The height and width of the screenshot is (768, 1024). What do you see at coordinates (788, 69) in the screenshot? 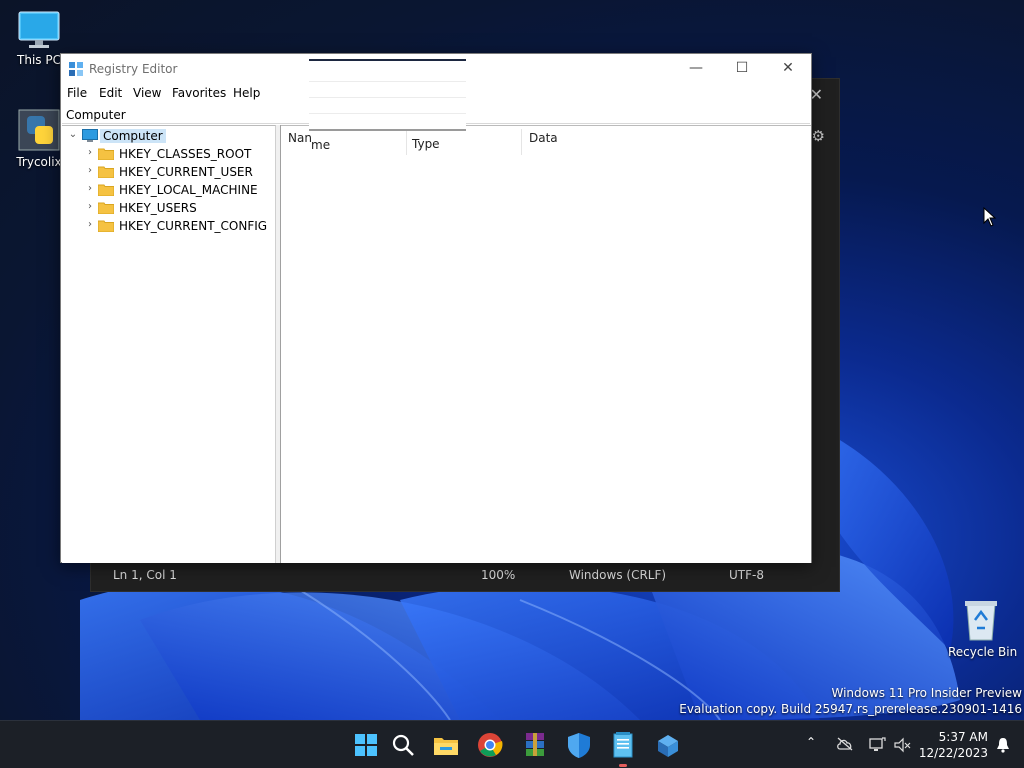
I see `close-button: ✕` at bounding box center [788, 69].